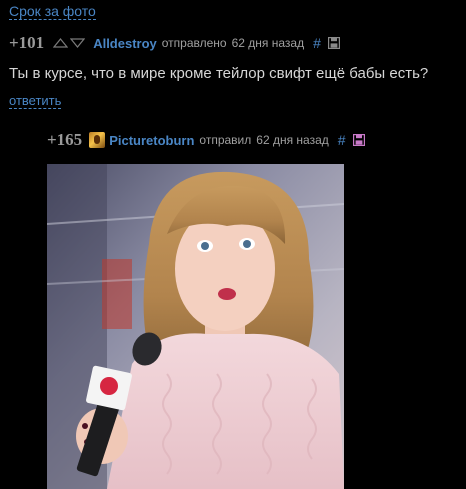 Image resolution: width=466 pixels, height=489 pixels. What do you see at coordinates (61, 43) in the screenshot?
I see `vote-up-icon` at bounding box center [61, 43].